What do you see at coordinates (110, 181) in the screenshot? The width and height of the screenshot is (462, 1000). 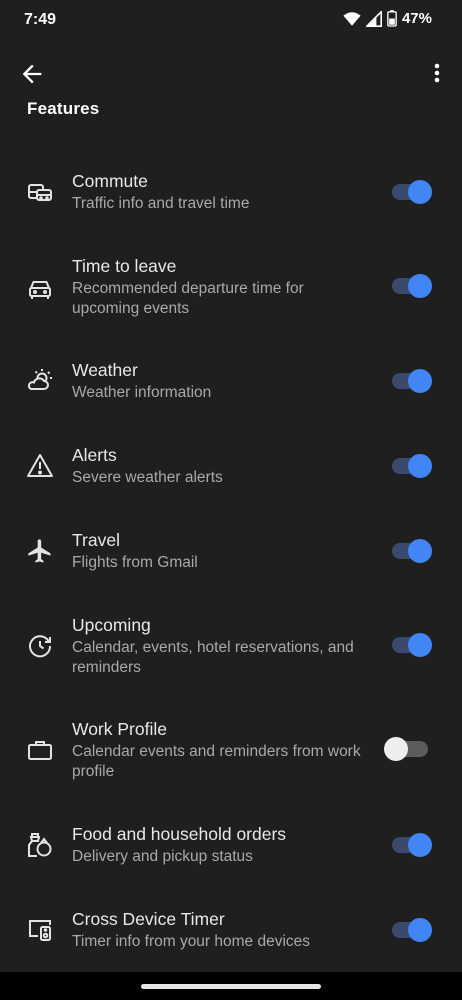 I see `item-title: Commute` at bounding box center [110, 181].